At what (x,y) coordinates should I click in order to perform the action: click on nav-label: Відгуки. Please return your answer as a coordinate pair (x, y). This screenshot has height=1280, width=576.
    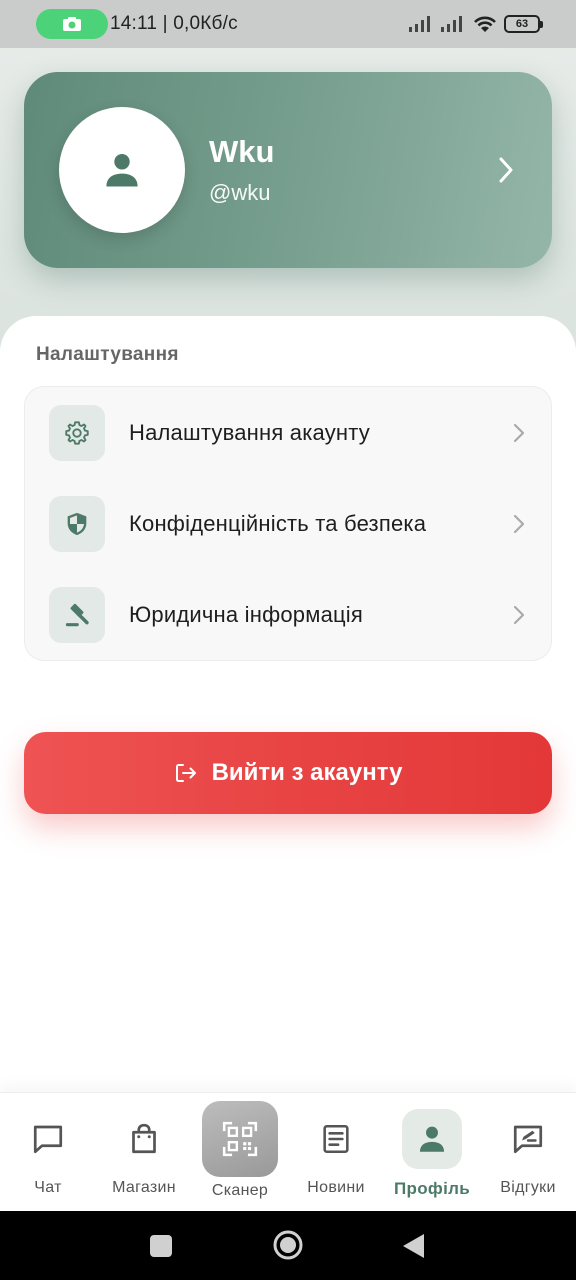
    Looking at the image, I should click on (528, 1187).